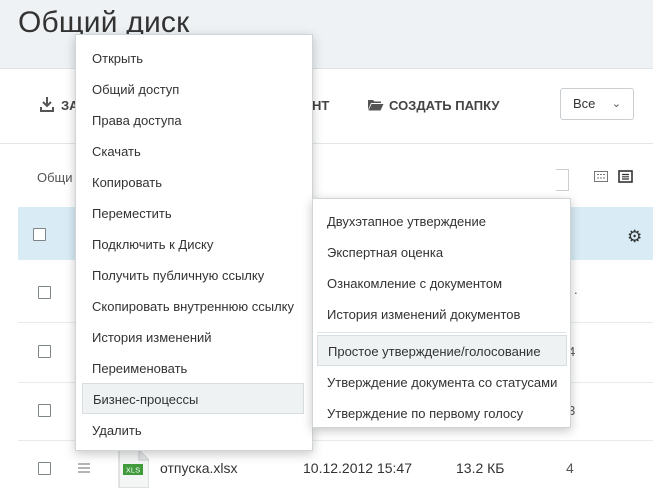  Describe the element at coordinates (597, 104) in the screenshot. I see `filter-select: Все ⌄` at that location.